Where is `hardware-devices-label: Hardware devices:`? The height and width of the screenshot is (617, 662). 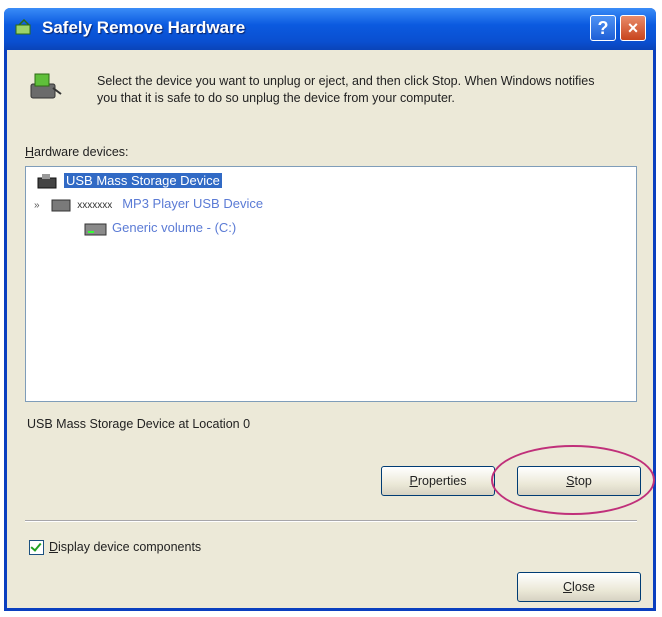
hardware-devices-label: Hardware devices: is located at coordinates (77, 152).